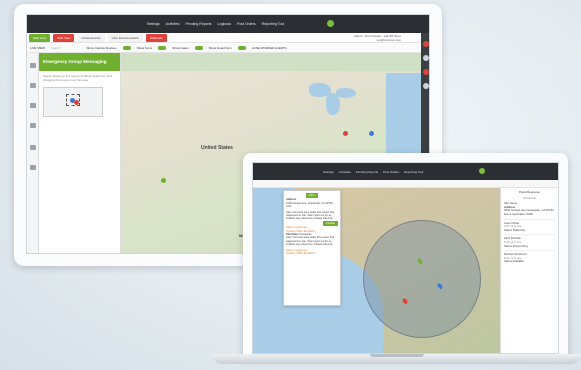 The width and height of the screenshot is (581, 370). Describe the element at coordinates (224, 24) in the screenshot. I see `nav-logbook: Logbook` at that location.